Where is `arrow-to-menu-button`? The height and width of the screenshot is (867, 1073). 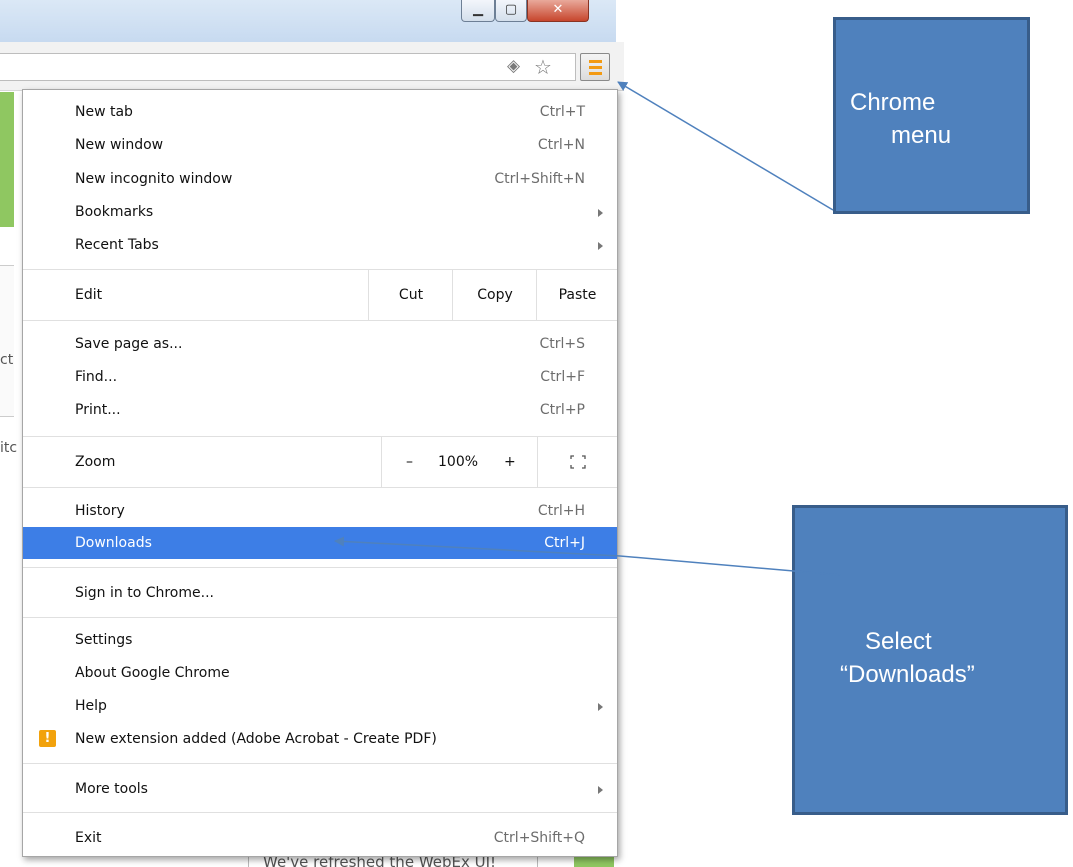
arrow-to-menu-button is located at coordinates (725, 146).